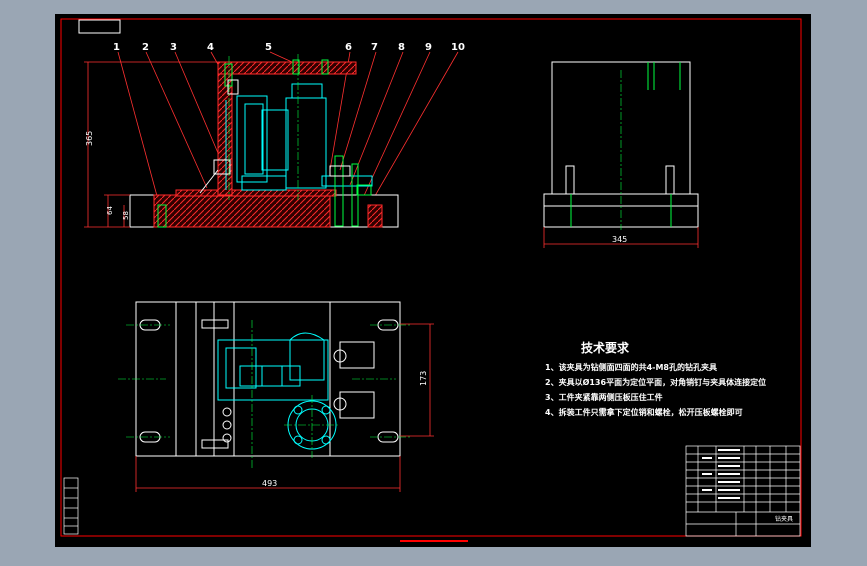 The height and width of the screenshot is (566, 867). What do you see at coordinates (401, 47) in the screenshot?
I see `part-label-8: 8` at bounding box center [401, 47].